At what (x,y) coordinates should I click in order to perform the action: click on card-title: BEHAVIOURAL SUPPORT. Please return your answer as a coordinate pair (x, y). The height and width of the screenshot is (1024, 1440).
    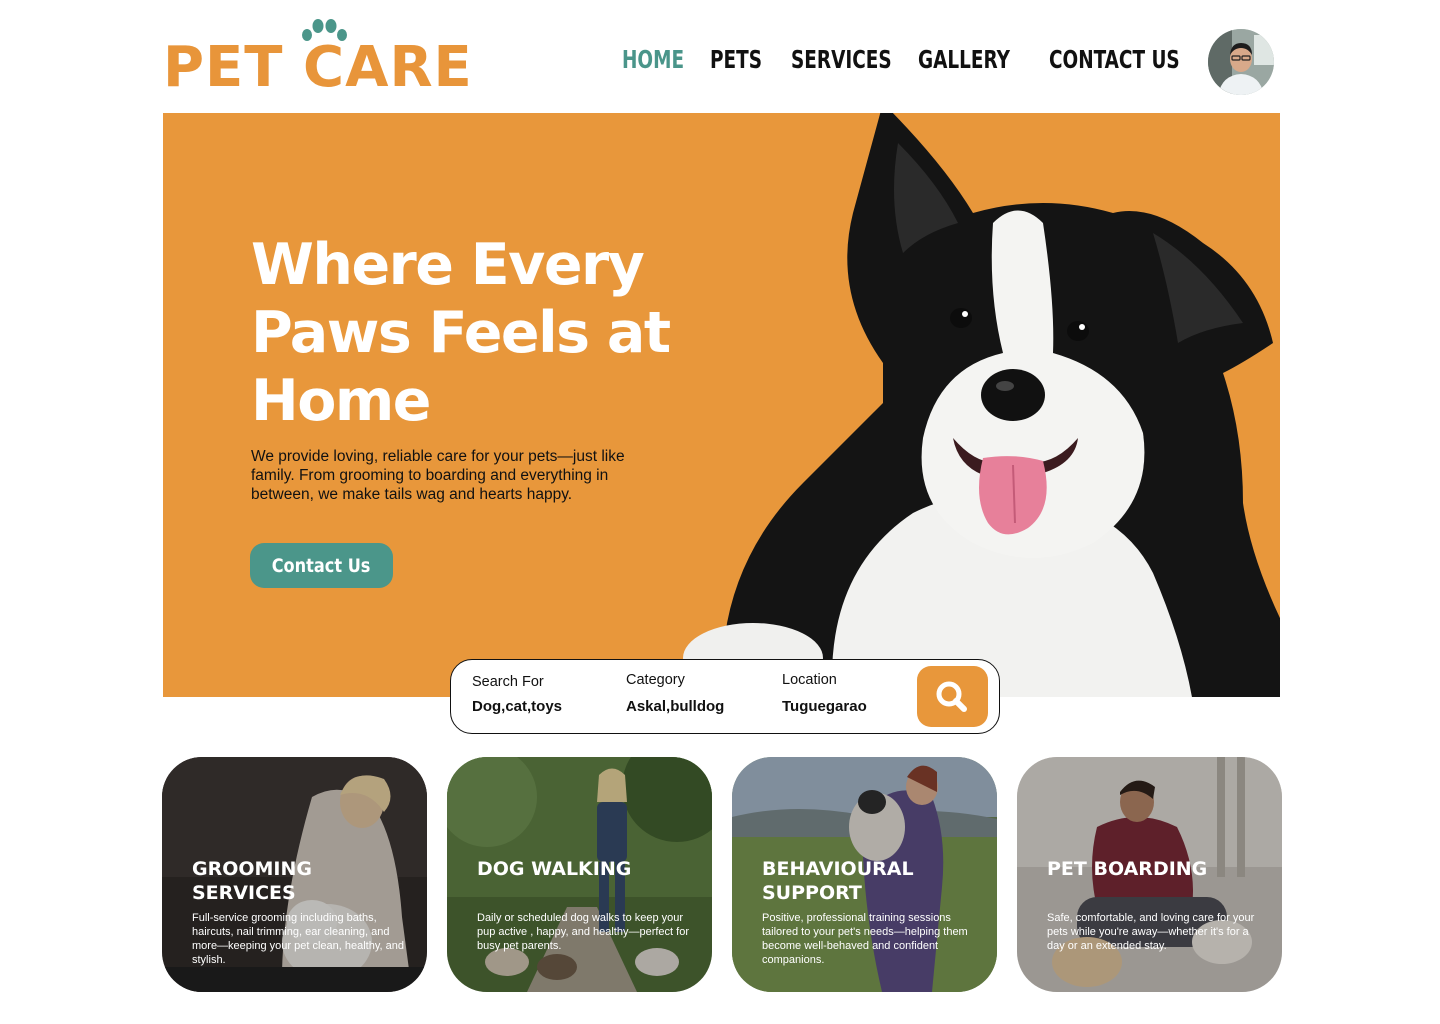
    Looking at the image, I should click on (838, 881).